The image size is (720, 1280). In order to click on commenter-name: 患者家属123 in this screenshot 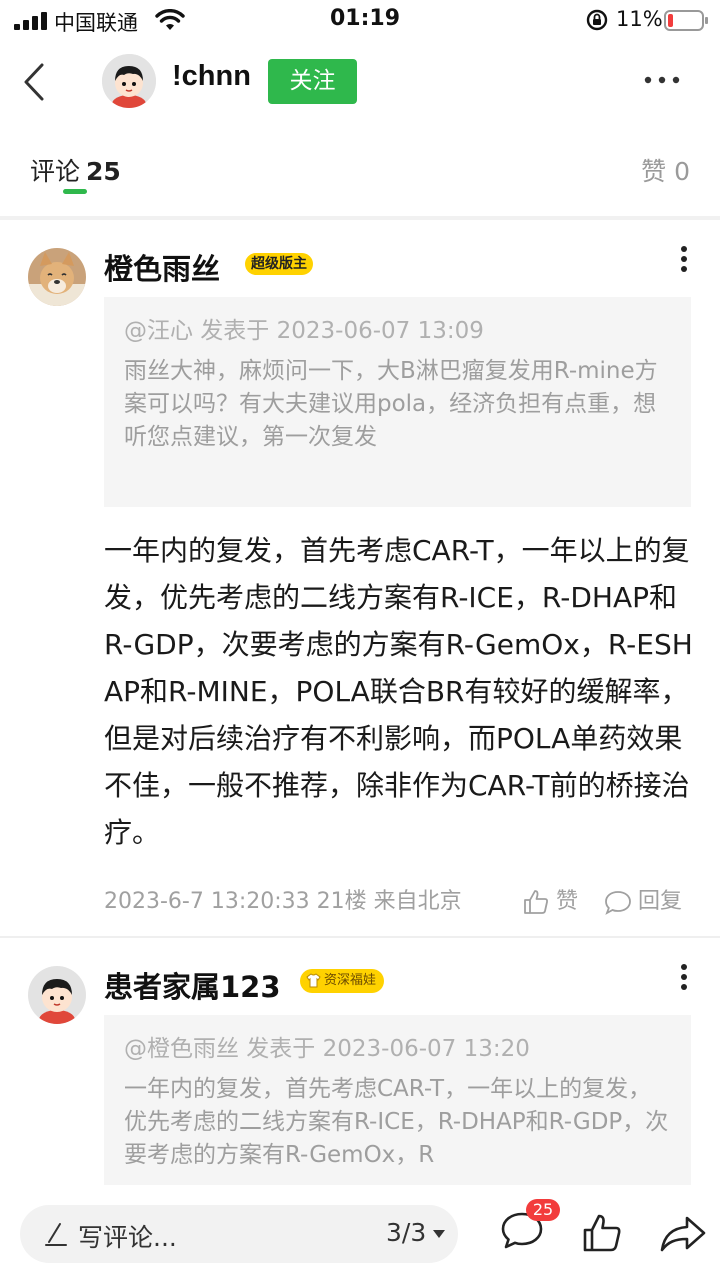, I will do `click(192, 985)`.